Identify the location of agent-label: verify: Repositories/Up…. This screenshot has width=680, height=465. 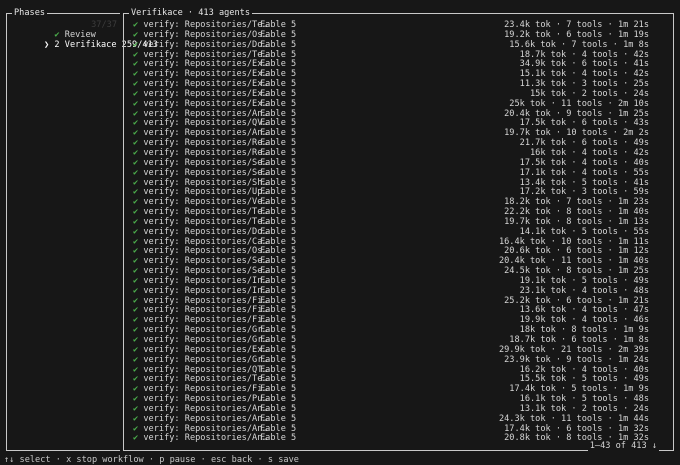
(205, 192).